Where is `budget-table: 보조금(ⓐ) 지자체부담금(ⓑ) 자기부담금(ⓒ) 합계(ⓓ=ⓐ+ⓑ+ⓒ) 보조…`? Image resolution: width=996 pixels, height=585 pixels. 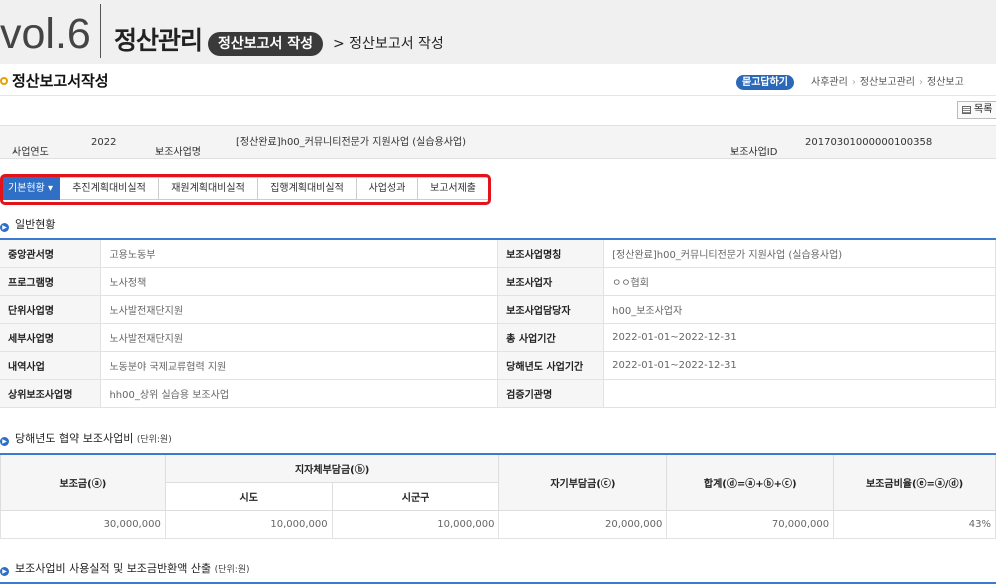 budget-table: 보조금(ⓐ) 지자체부담금(ⓑ) 자기부담금(ⓒ) 합계(ⓓ=ⓐ+ⓑ+ⓒ) 보조… is located at coordinates (498, 496).